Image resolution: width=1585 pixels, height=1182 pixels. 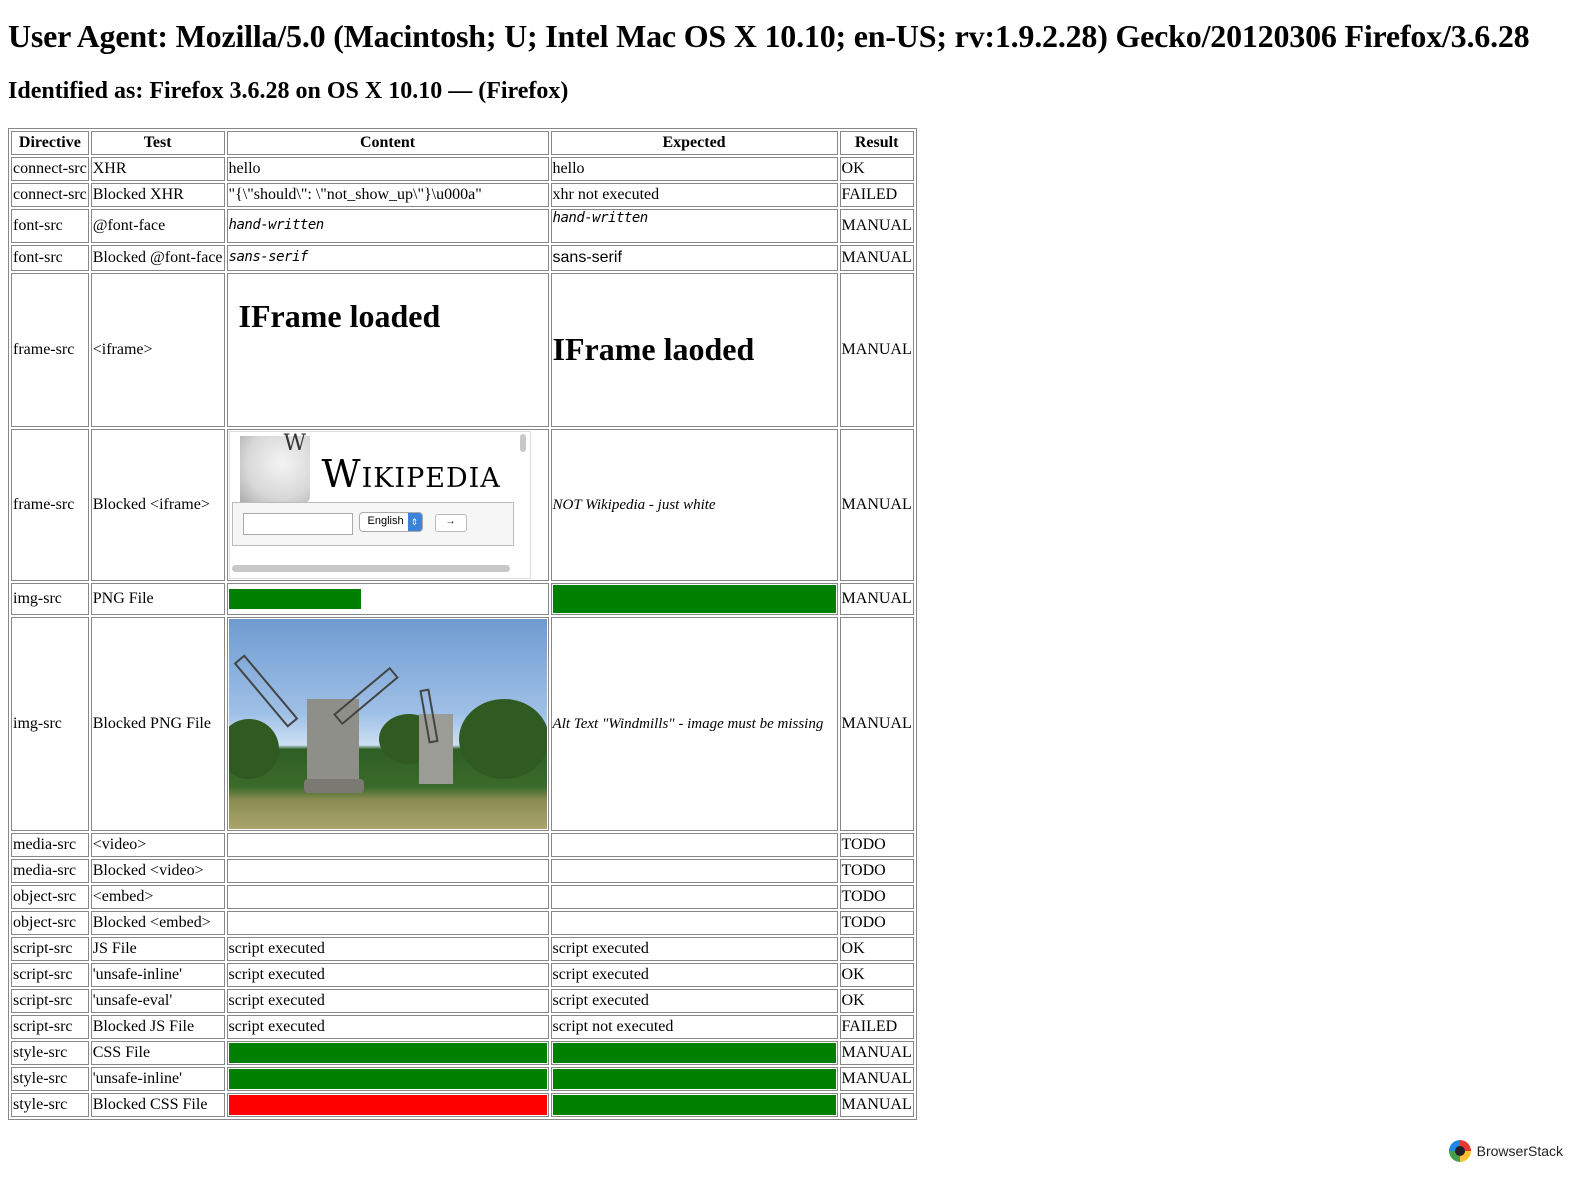 What do you see at coordinates (157, 1053) in the screenshot?
I see `test-cell: CSS File` at bounding box center [157, 1053].